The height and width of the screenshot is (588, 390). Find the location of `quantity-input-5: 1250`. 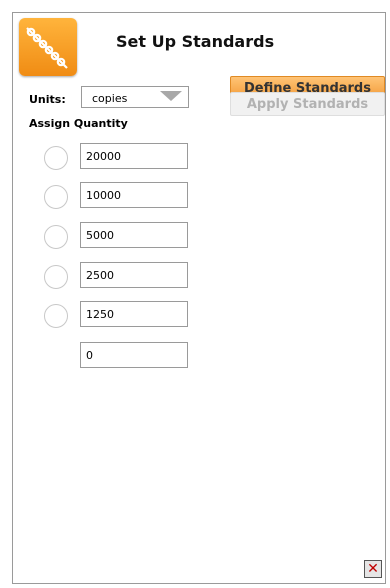

quantity-input-5: 1250 is located at coordinates (134, 314).